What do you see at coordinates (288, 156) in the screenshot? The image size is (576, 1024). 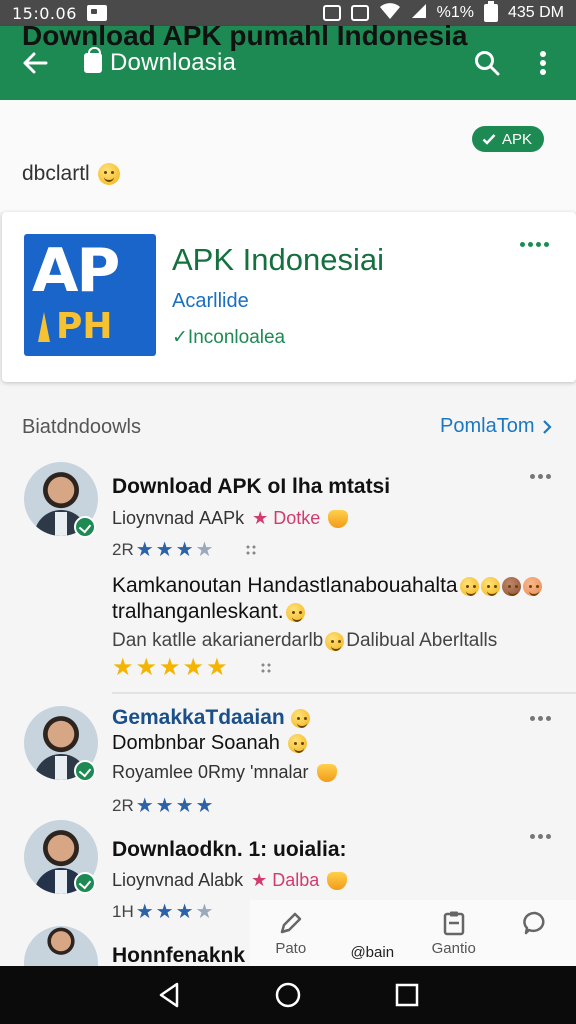 I see `page-header` at bounding box center [288, 156].